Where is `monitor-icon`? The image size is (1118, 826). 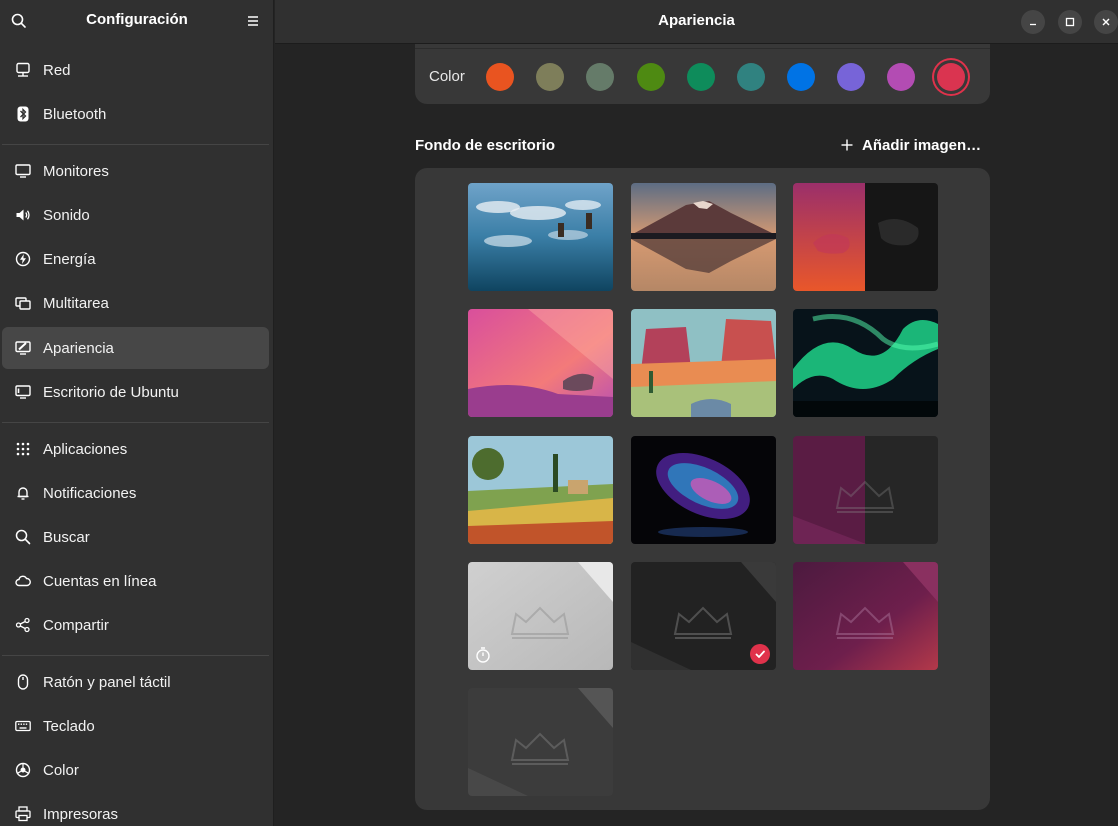
monitor-icon is located at coordinates (23, 171).